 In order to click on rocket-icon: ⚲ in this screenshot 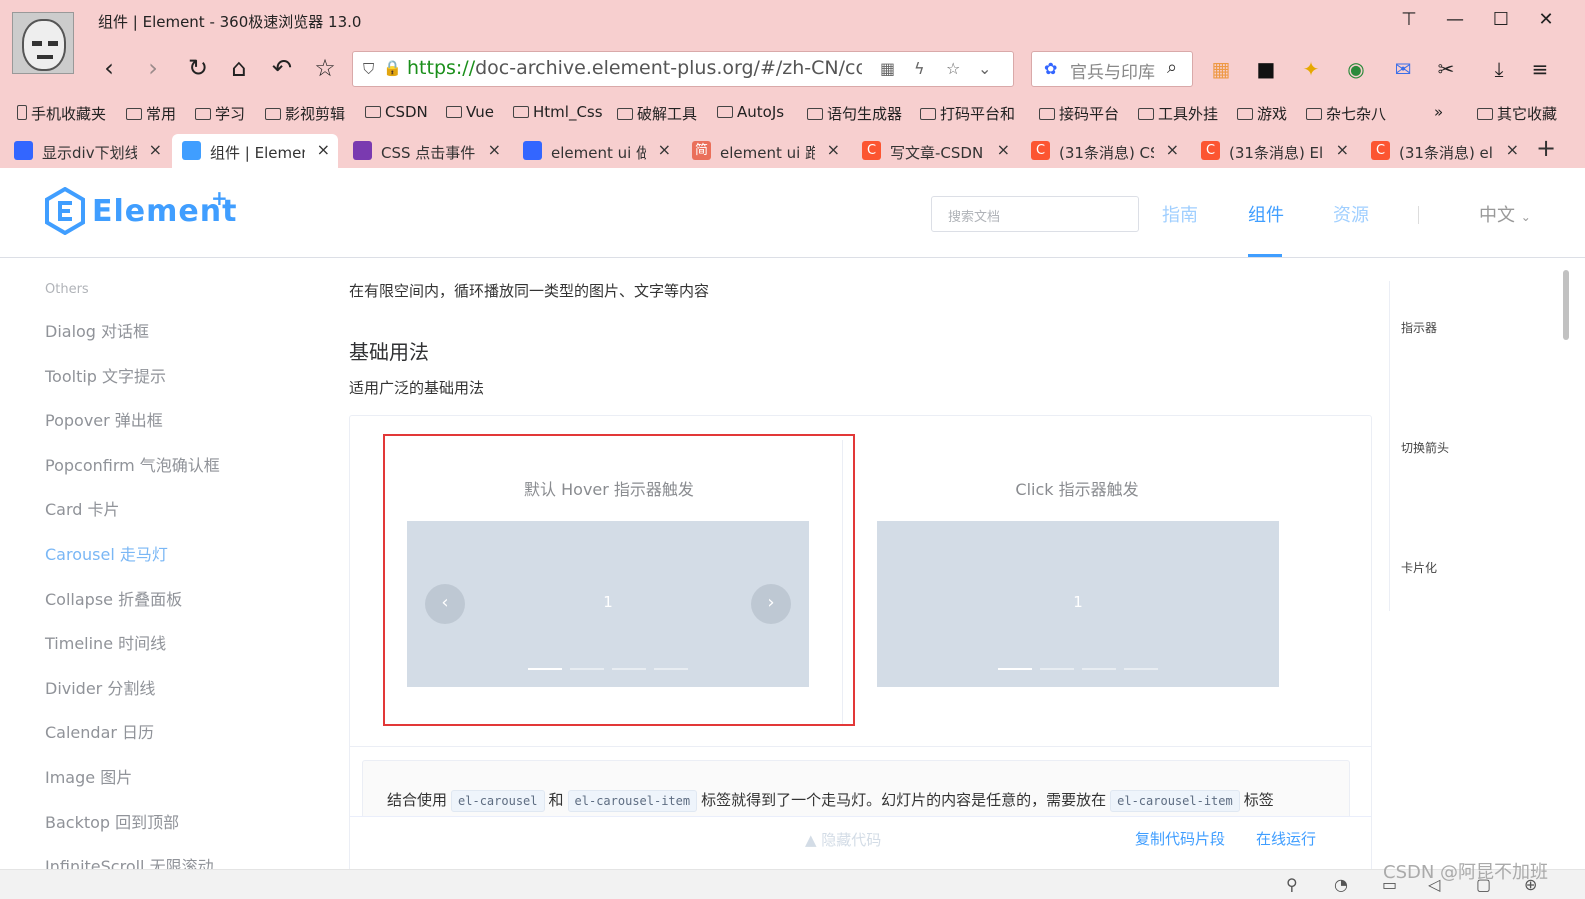, I will do `click(1292, 884)`.